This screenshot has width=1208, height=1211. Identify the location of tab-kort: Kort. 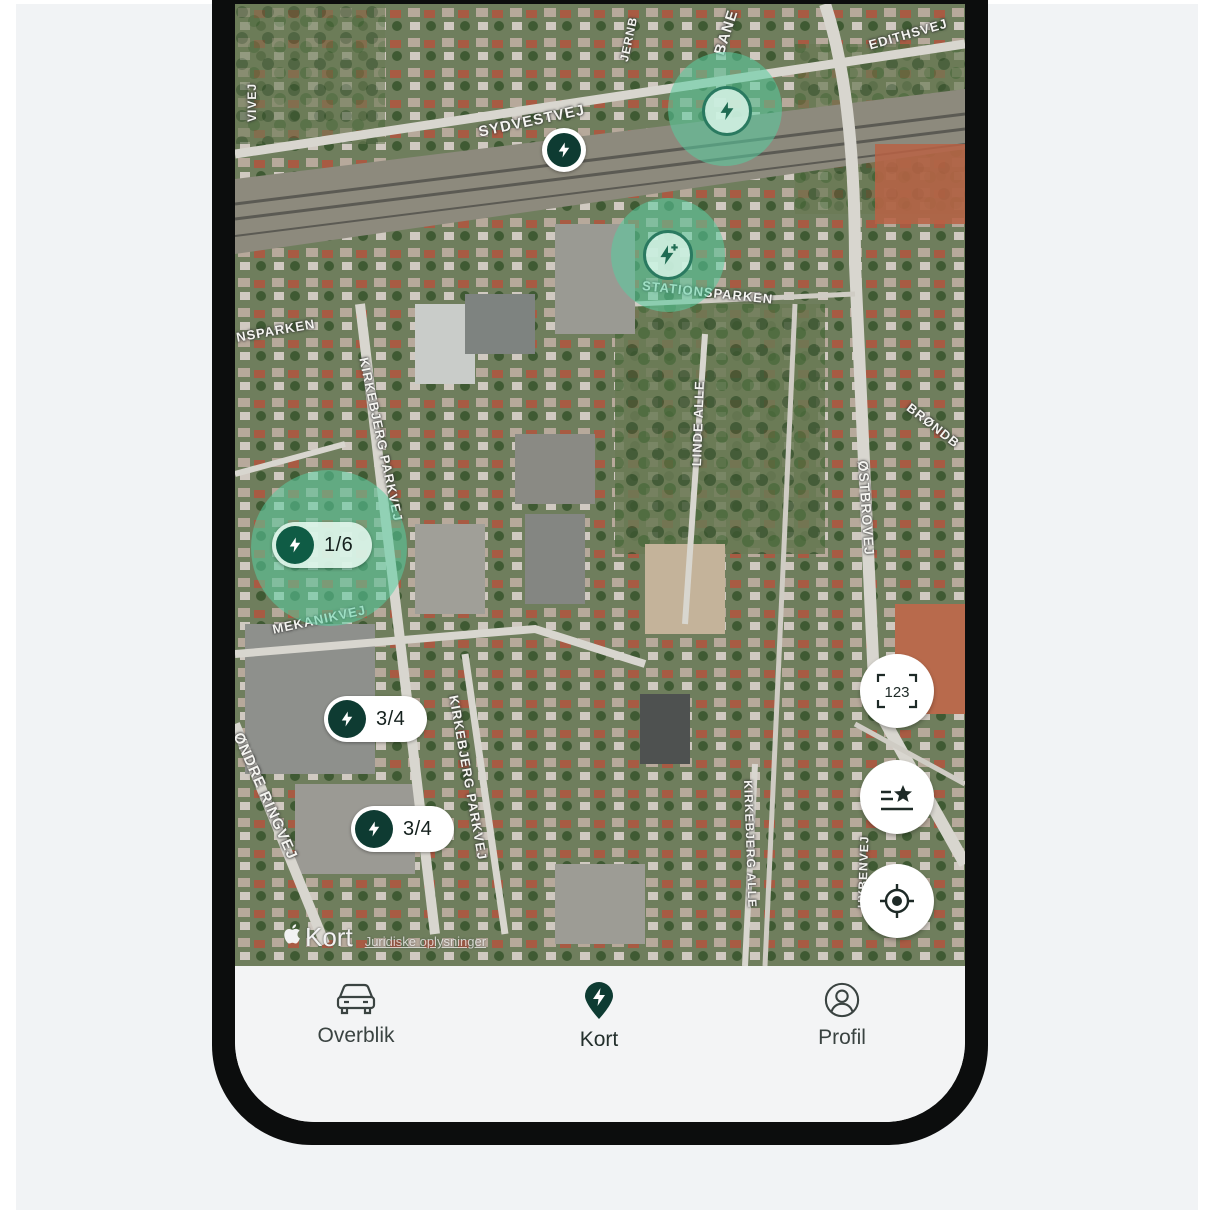
(599, 1017).